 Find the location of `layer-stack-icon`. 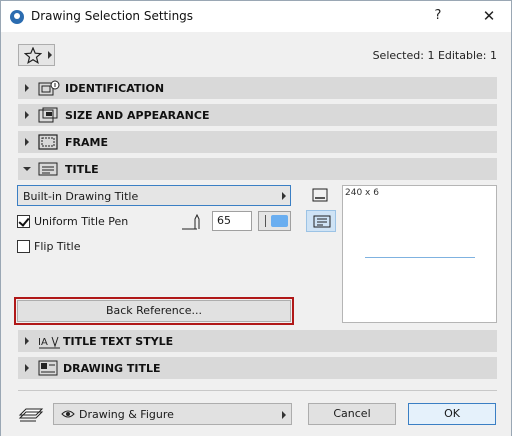

layer-stack-icon is located at coordinates (31, 413).